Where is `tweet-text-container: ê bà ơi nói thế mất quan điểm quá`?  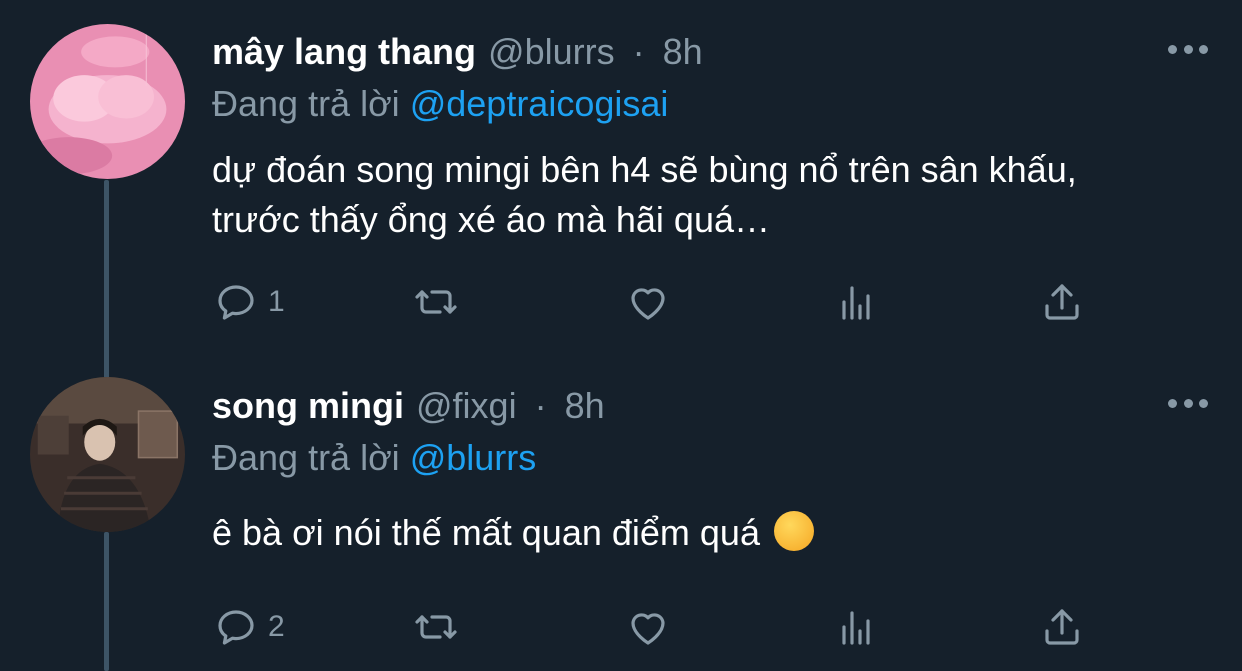
tweet-text-container: ê bà ơi nói thế mất quan điểm quá is located at coordinates (692, 533).